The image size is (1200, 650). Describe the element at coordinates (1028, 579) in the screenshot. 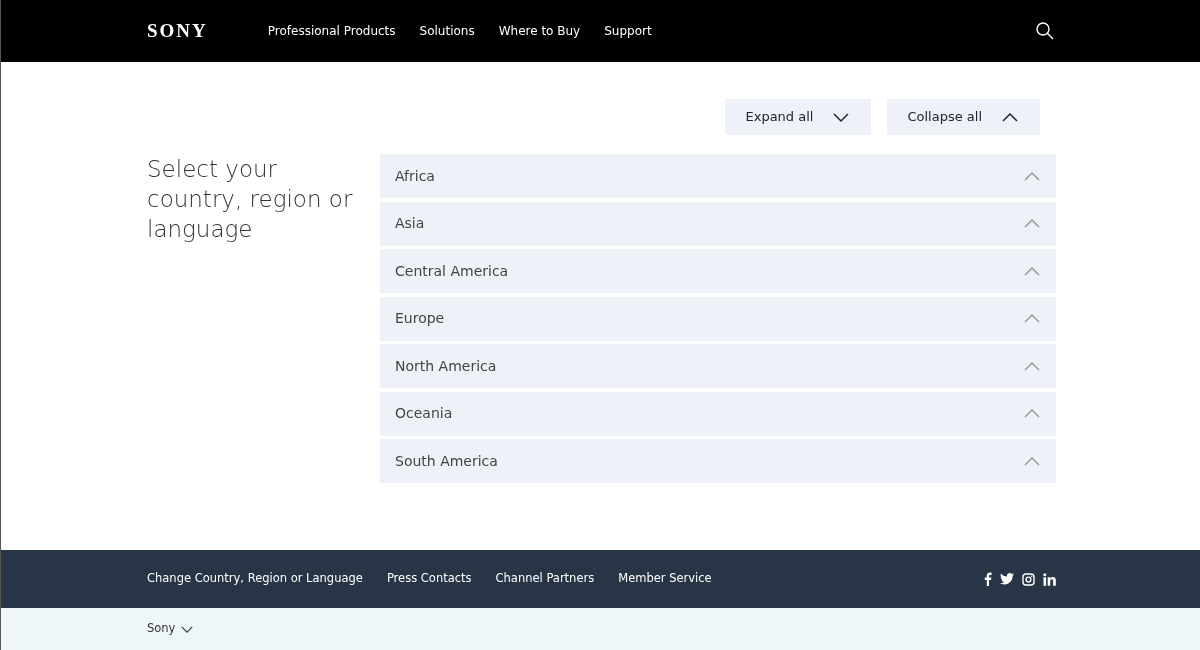

I see `instagram-icon` at that location.